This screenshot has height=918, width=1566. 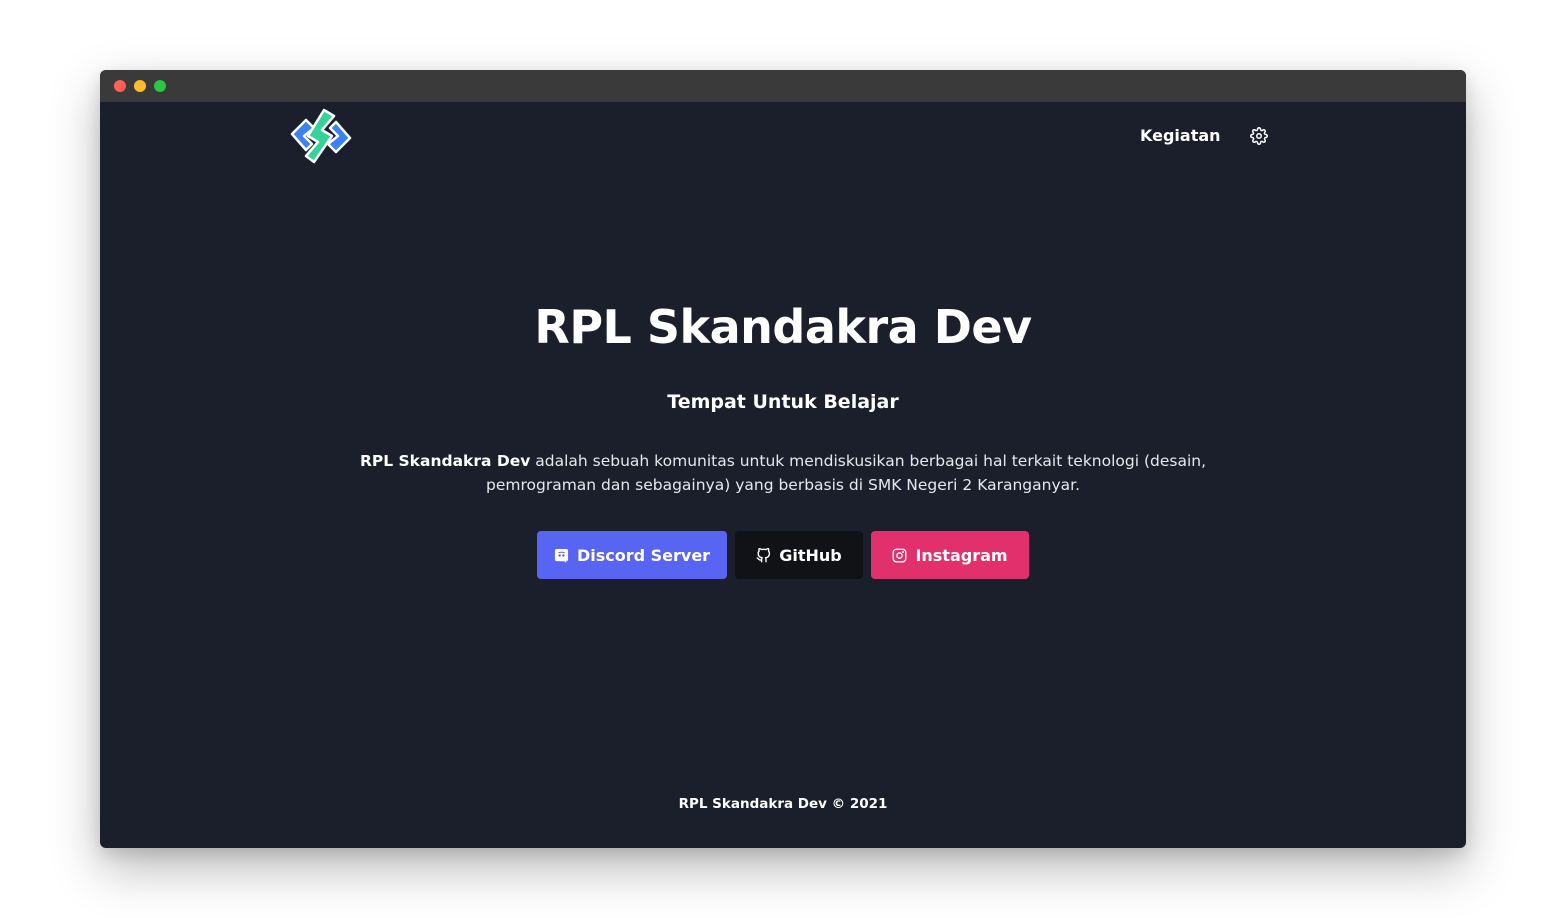 I want to click on discord-button: Discord Server, so click(x=632, y=555).